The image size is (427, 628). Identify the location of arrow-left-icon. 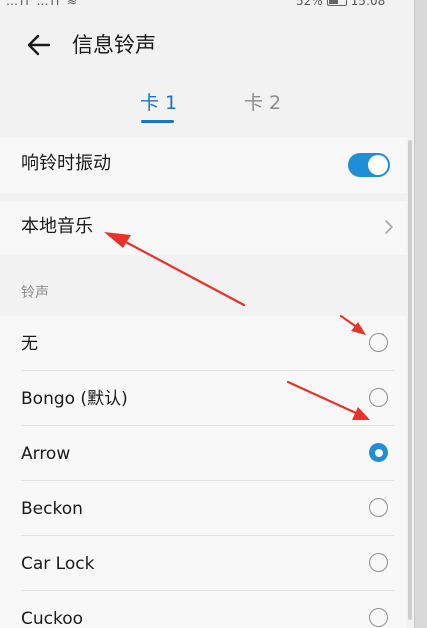
(39, 45).